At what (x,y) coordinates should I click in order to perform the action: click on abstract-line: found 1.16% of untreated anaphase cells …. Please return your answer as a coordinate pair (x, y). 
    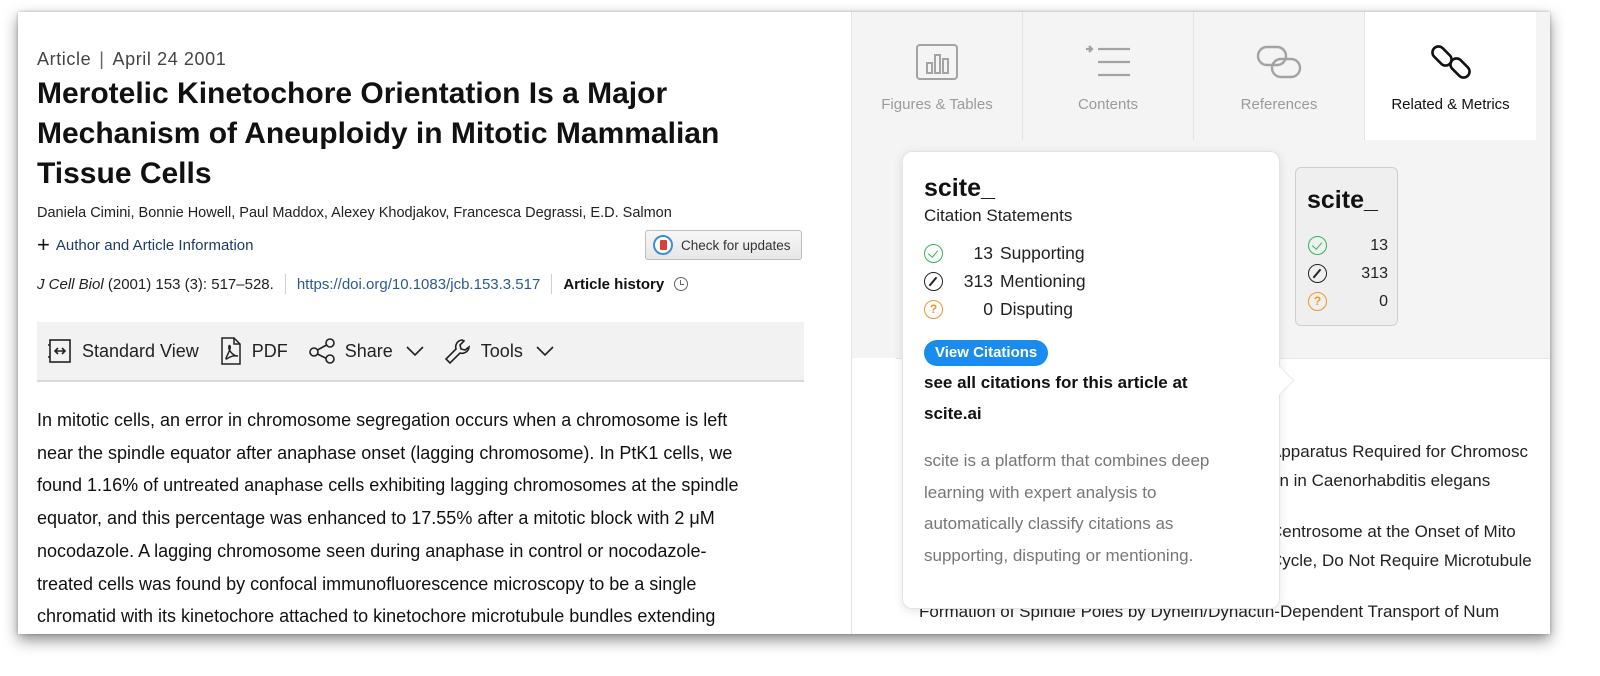
    Looking at the image, I should click on (388, 485).